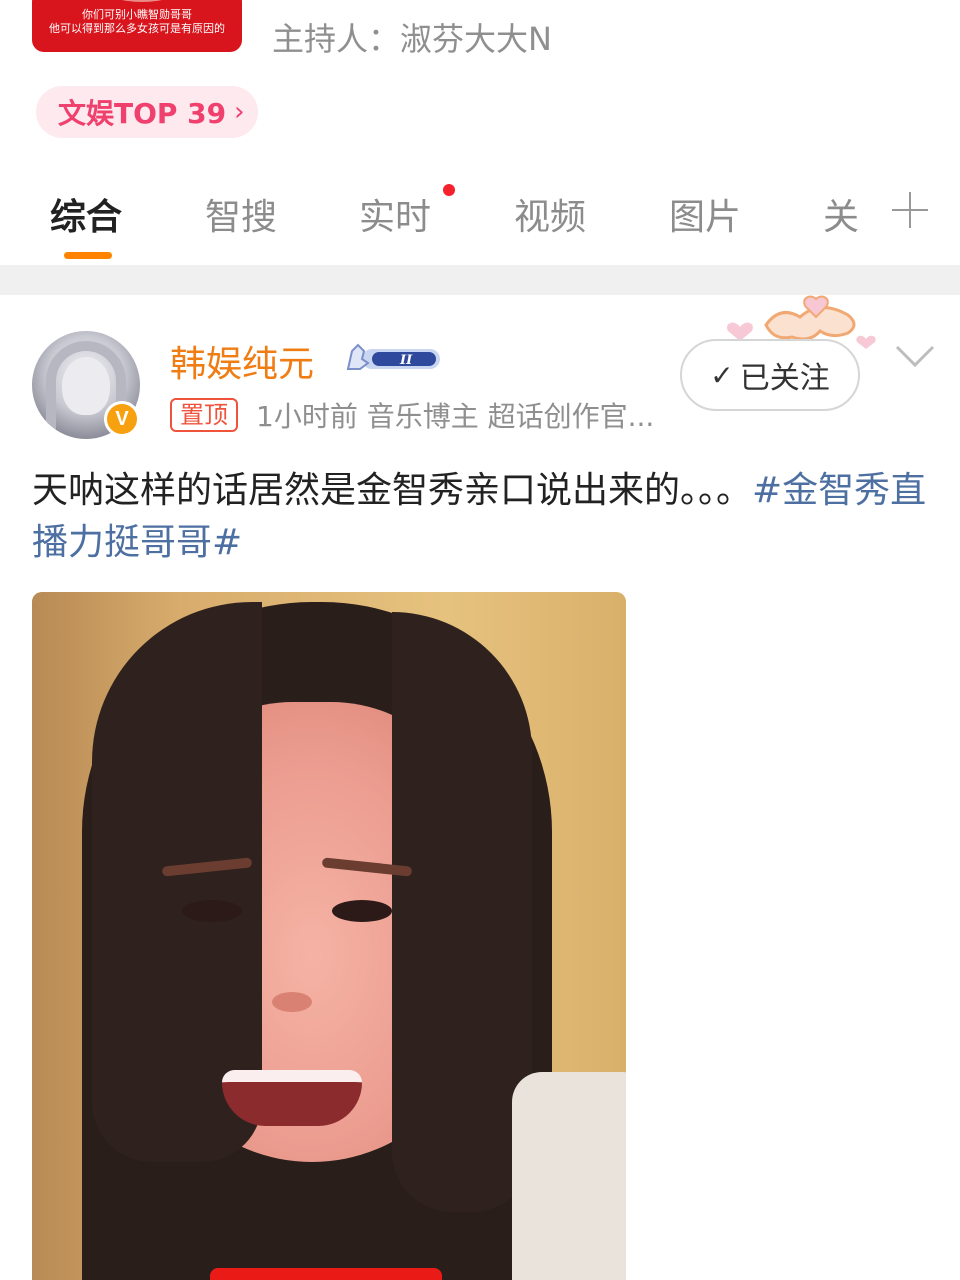  Describe the element at coordinates (142, 113) in the screenshot. I see `rank-badge-label: 文娱TOP 39` at that location.